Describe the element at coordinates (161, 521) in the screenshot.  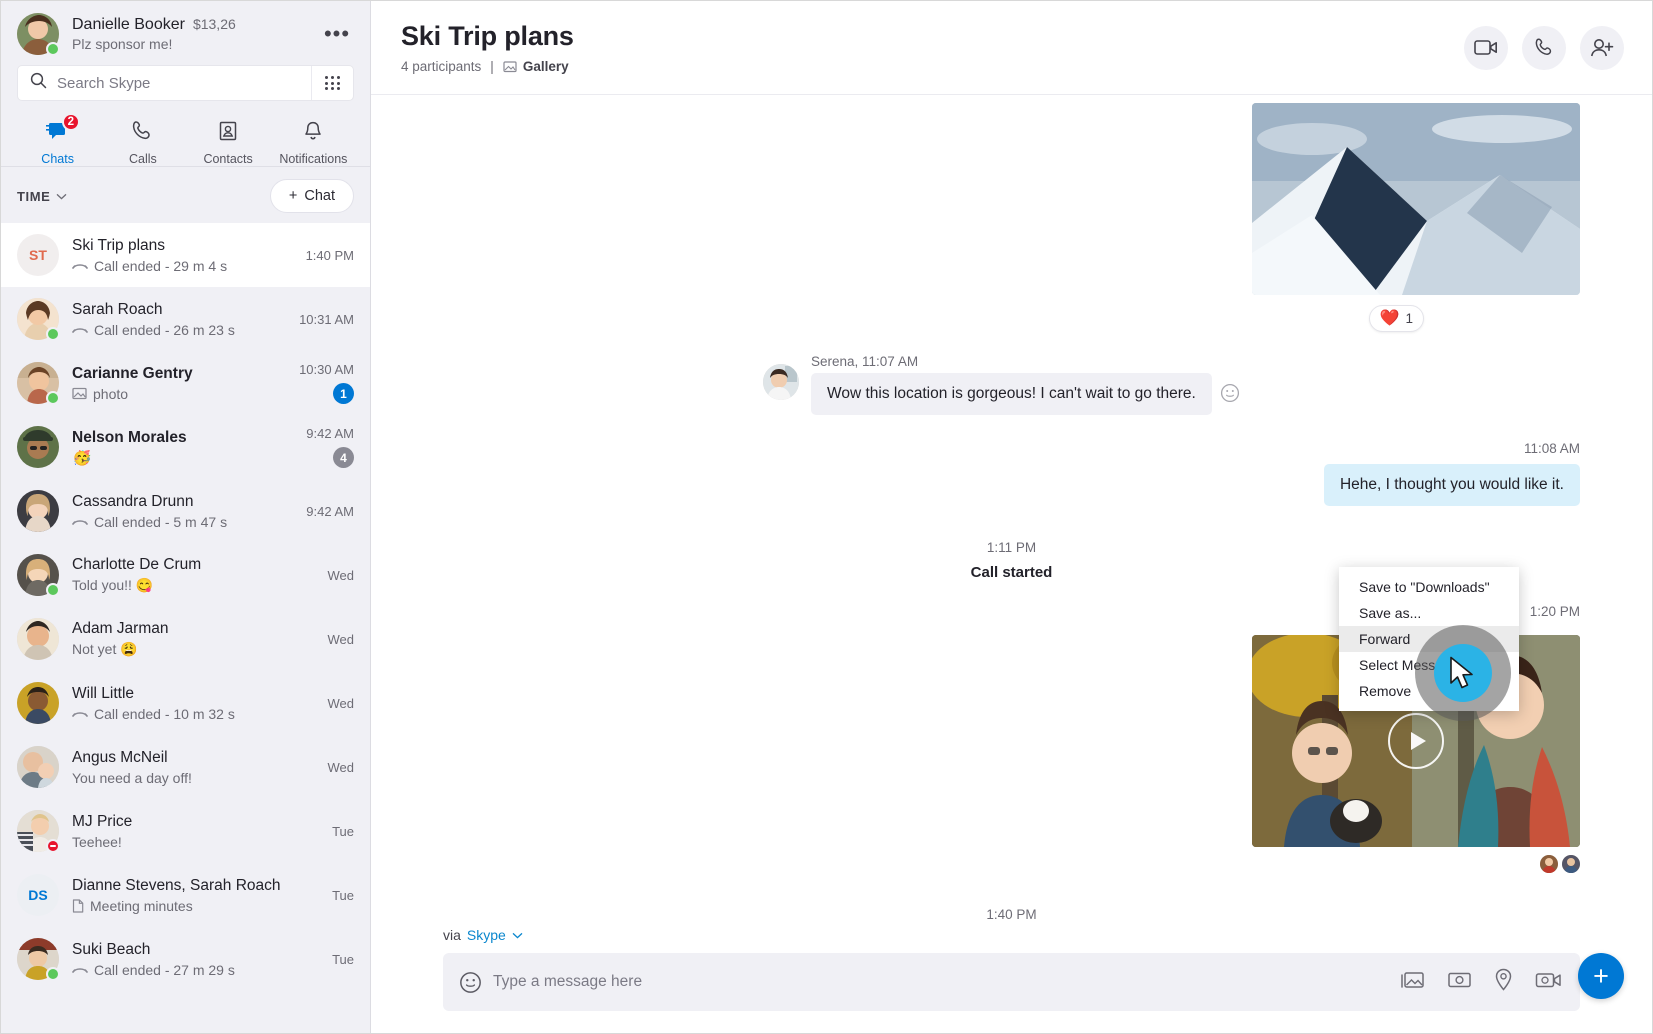
I see `chat-preview-text: Call ended - 5 m 47 s` at that location.